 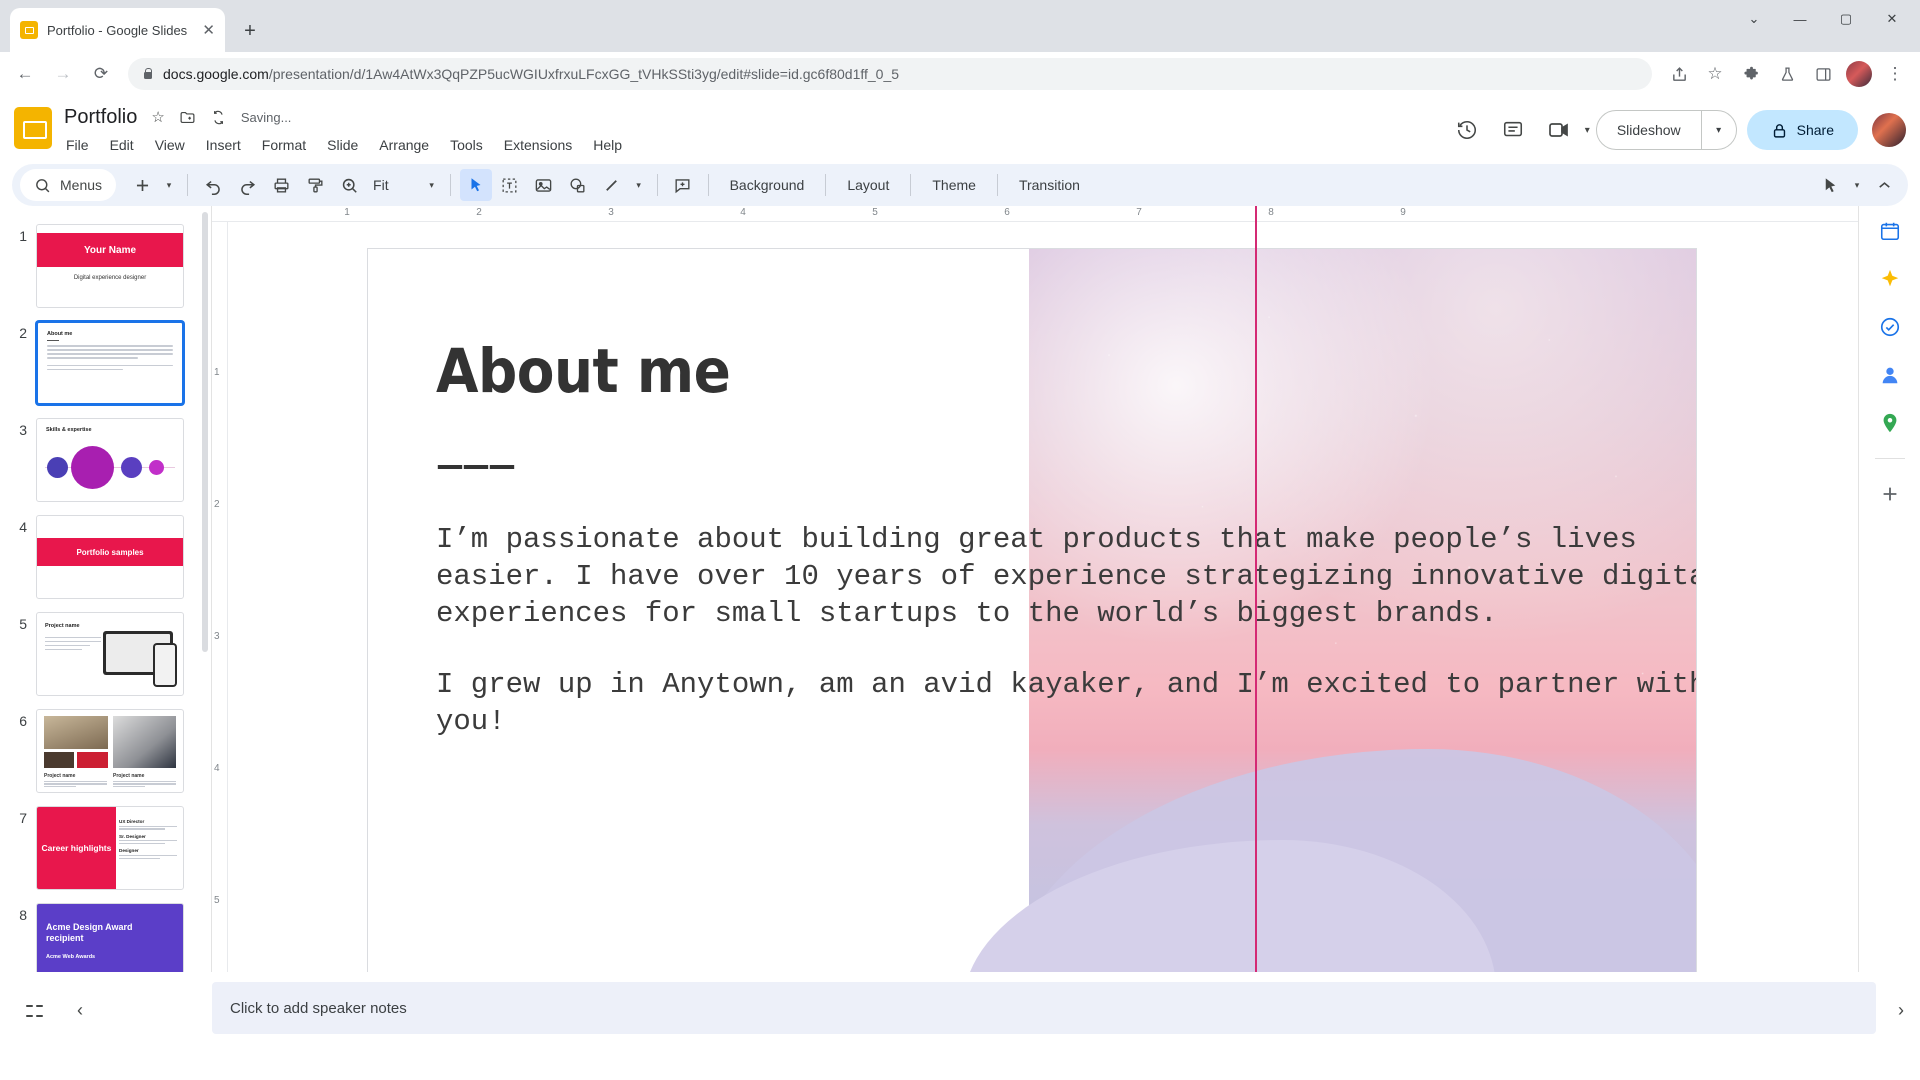 What do you see at coordinates (110, 266) in the screenshot?
I see `slide-thumbnail-1: Your Name Digital experience designer` at bounding box center [110, 266].